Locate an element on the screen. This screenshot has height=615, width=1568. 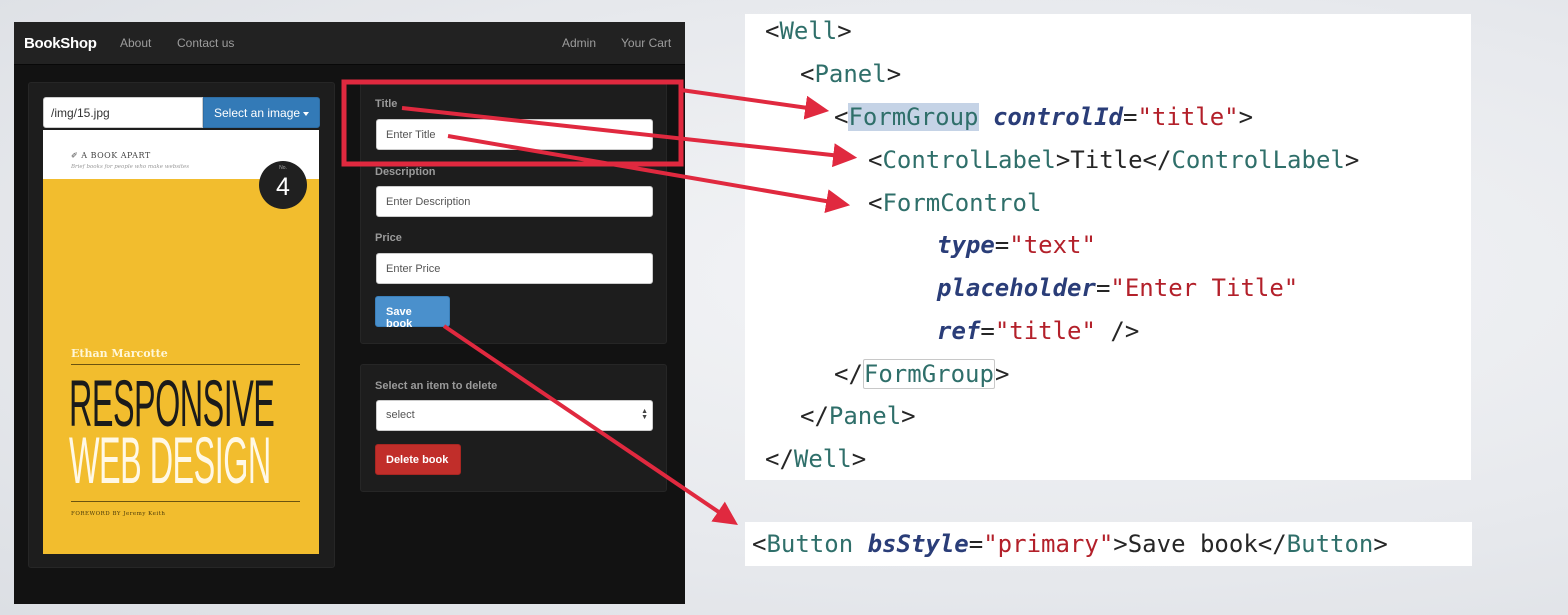
nav-link-admin: Admin is located at coordinates (579, 43).